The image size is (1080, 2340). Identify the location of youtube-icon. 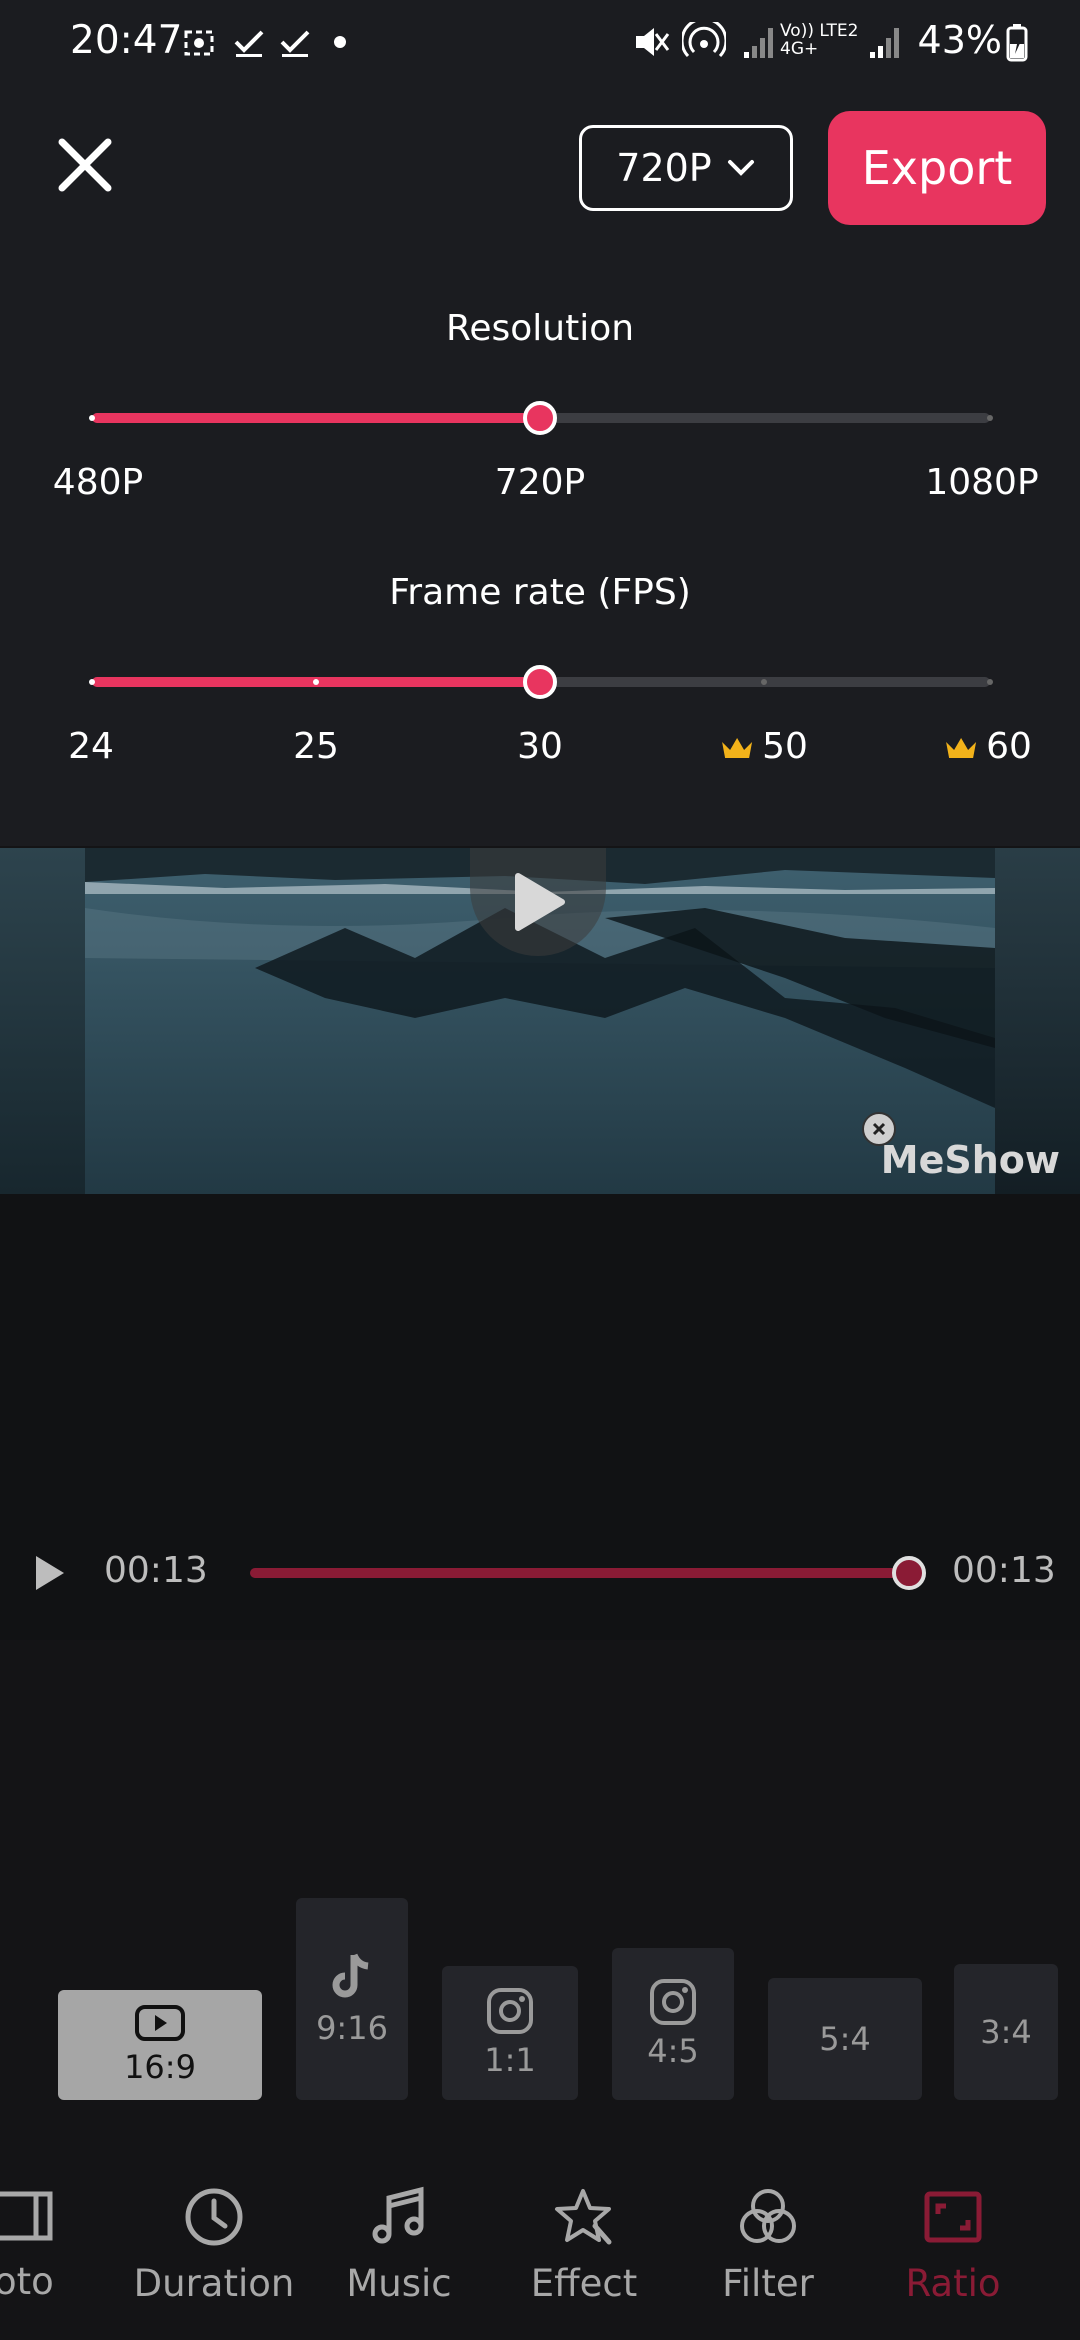
(160, 2023).